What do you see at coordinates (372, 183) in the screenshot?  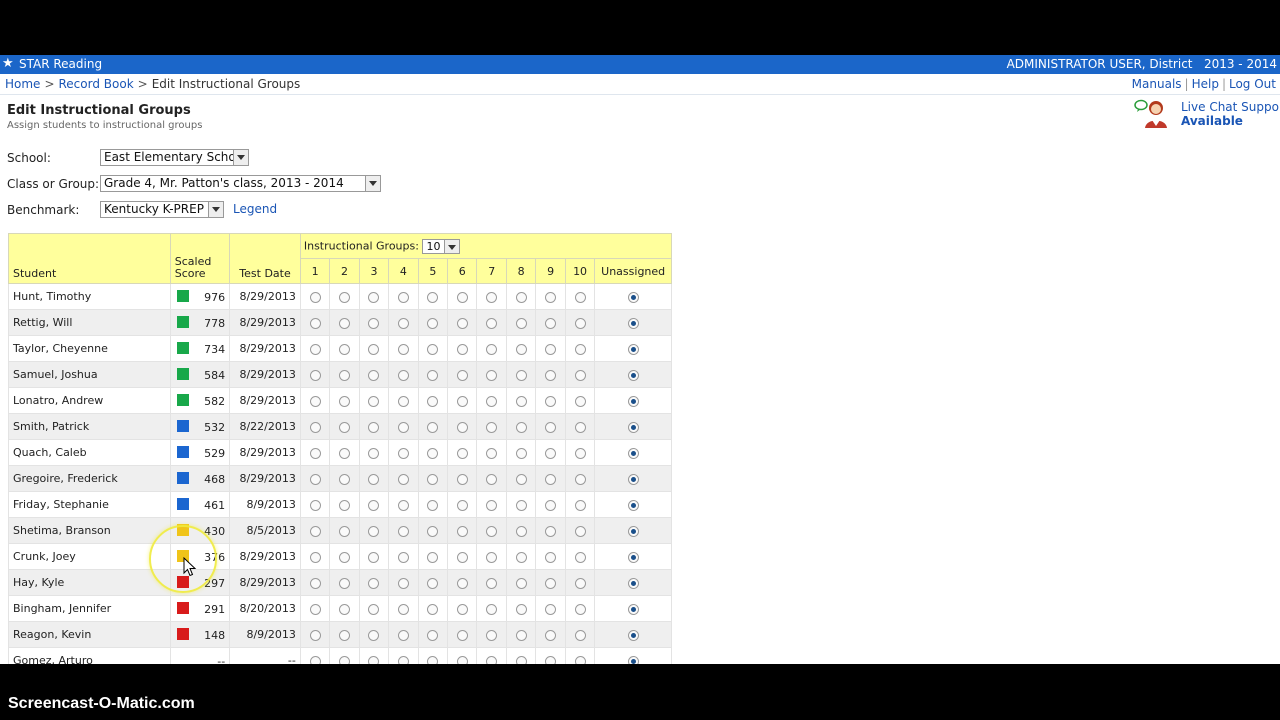 I see `chevron-down-icon` at bounding box center [372, 183].